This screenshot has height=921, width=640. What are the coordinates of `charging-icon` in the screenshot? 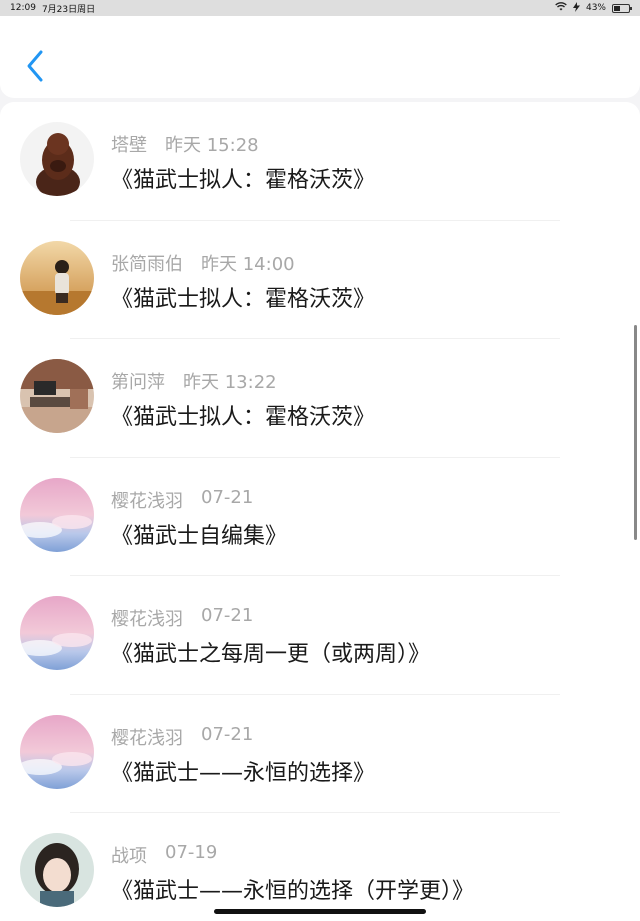 It's located at (576, 8).